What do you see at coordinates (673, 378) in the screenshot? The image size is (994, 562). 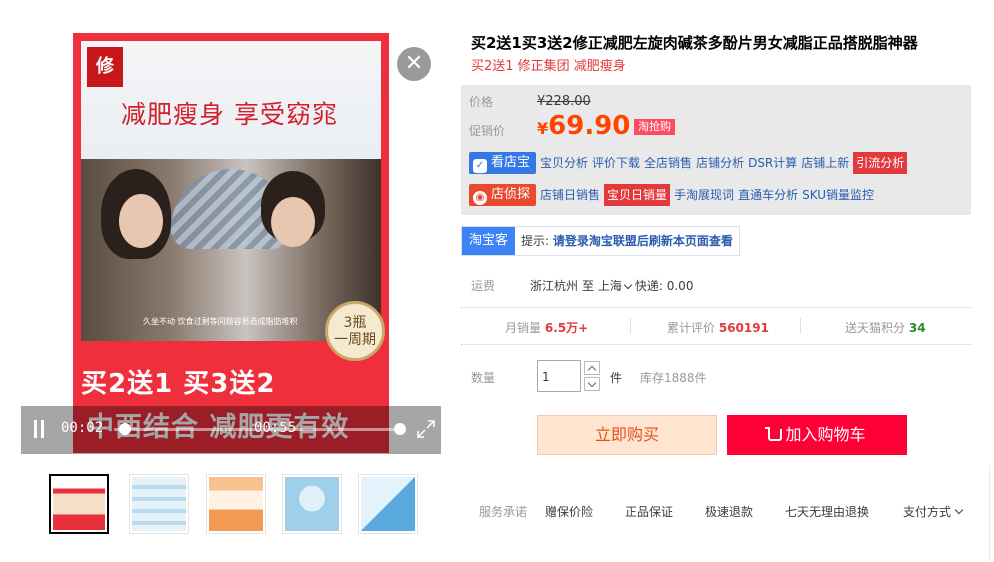 I see `stock-count: 库存1888件` at bounding box center [673, 378].